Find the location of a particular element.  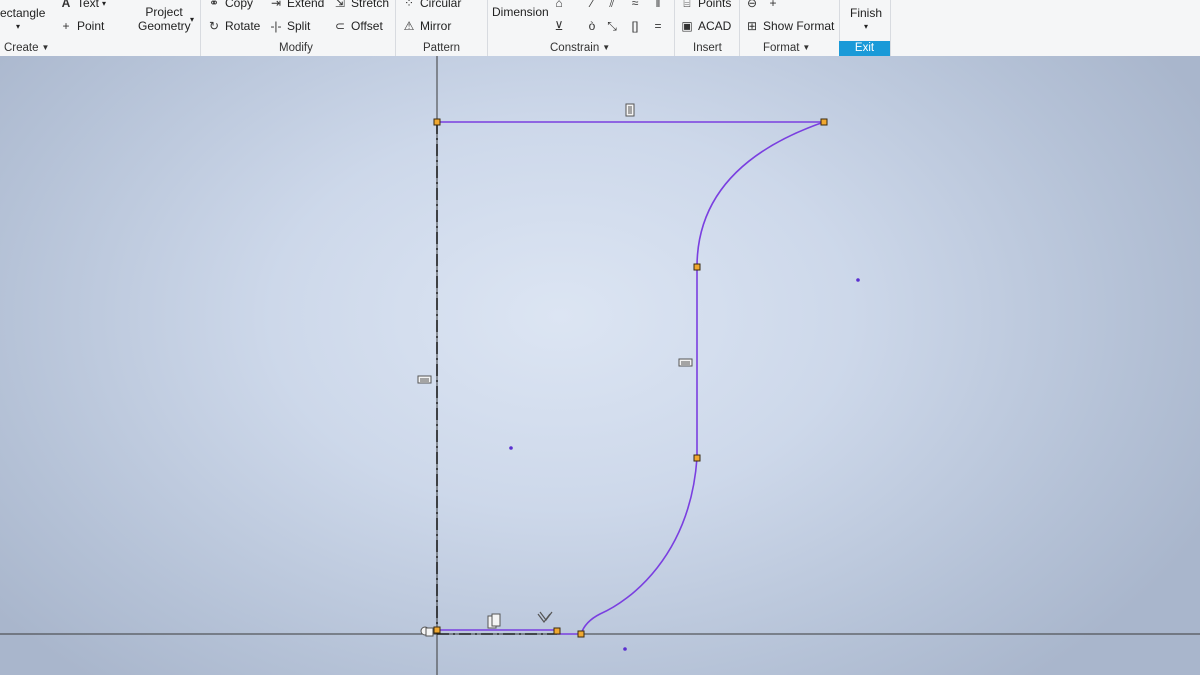

coincident-constraint-icon: ⁄ is located at coordinates (591, 5).